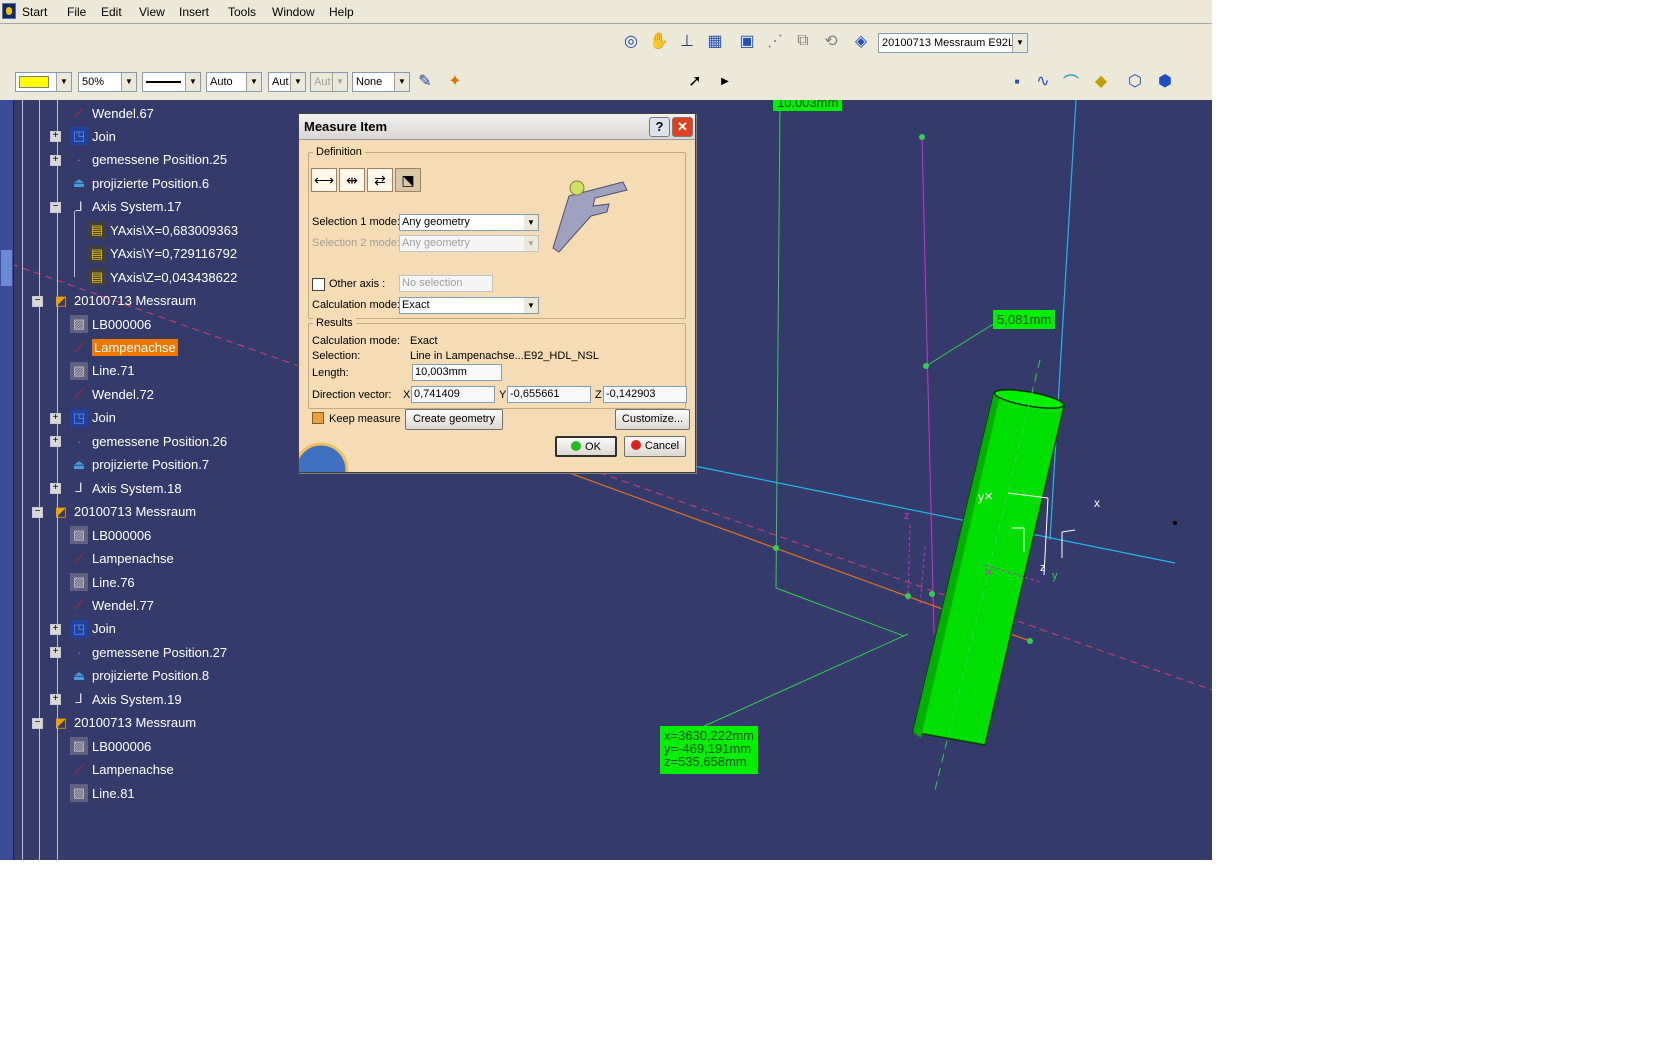 The height and width of the screenshot is (1050, 1680). I want to click on distance-measure-tag: 5,081mm, so click(1024, 319).